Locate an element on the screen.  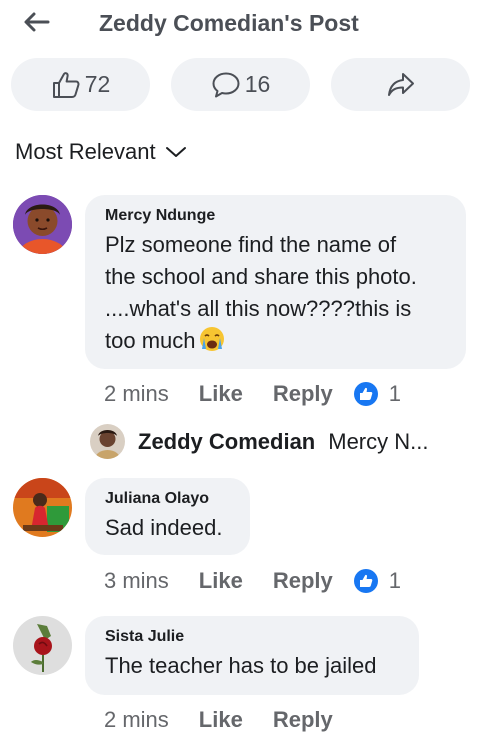
comment-line-last: too much is located at coordinates (276, 341).